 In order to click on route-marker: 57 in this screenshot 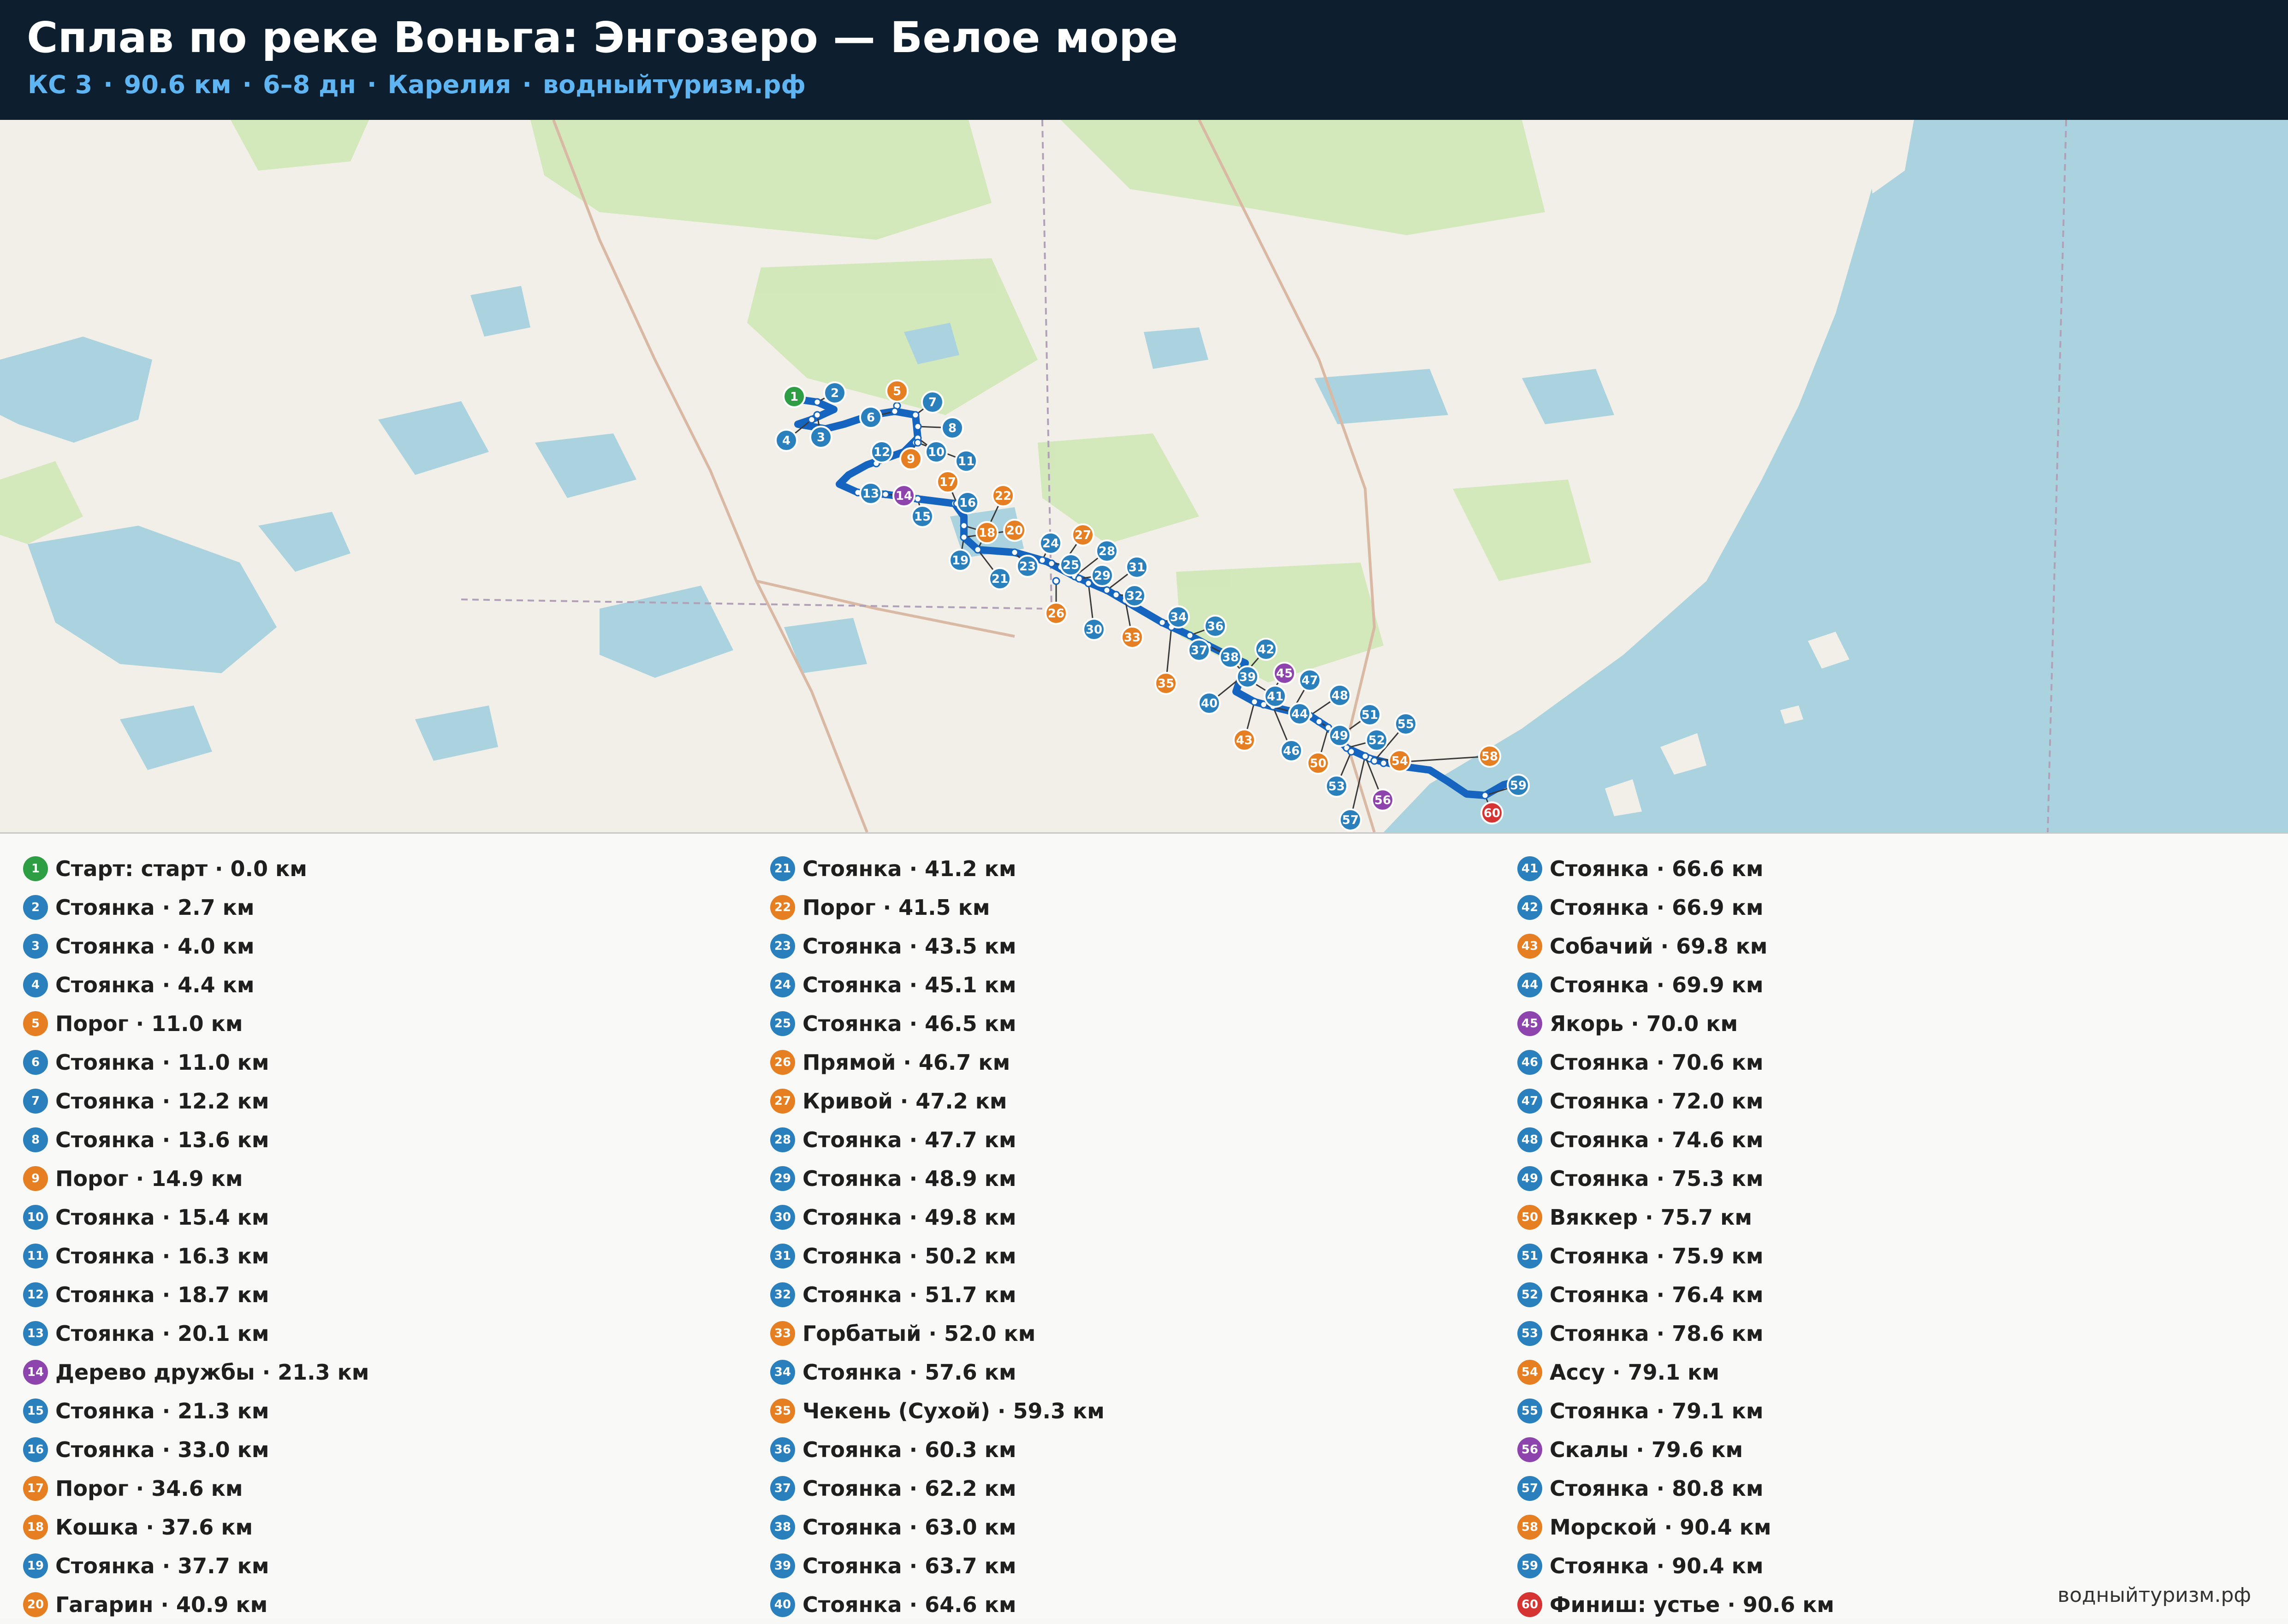, I will do `click(1350, 820)`.